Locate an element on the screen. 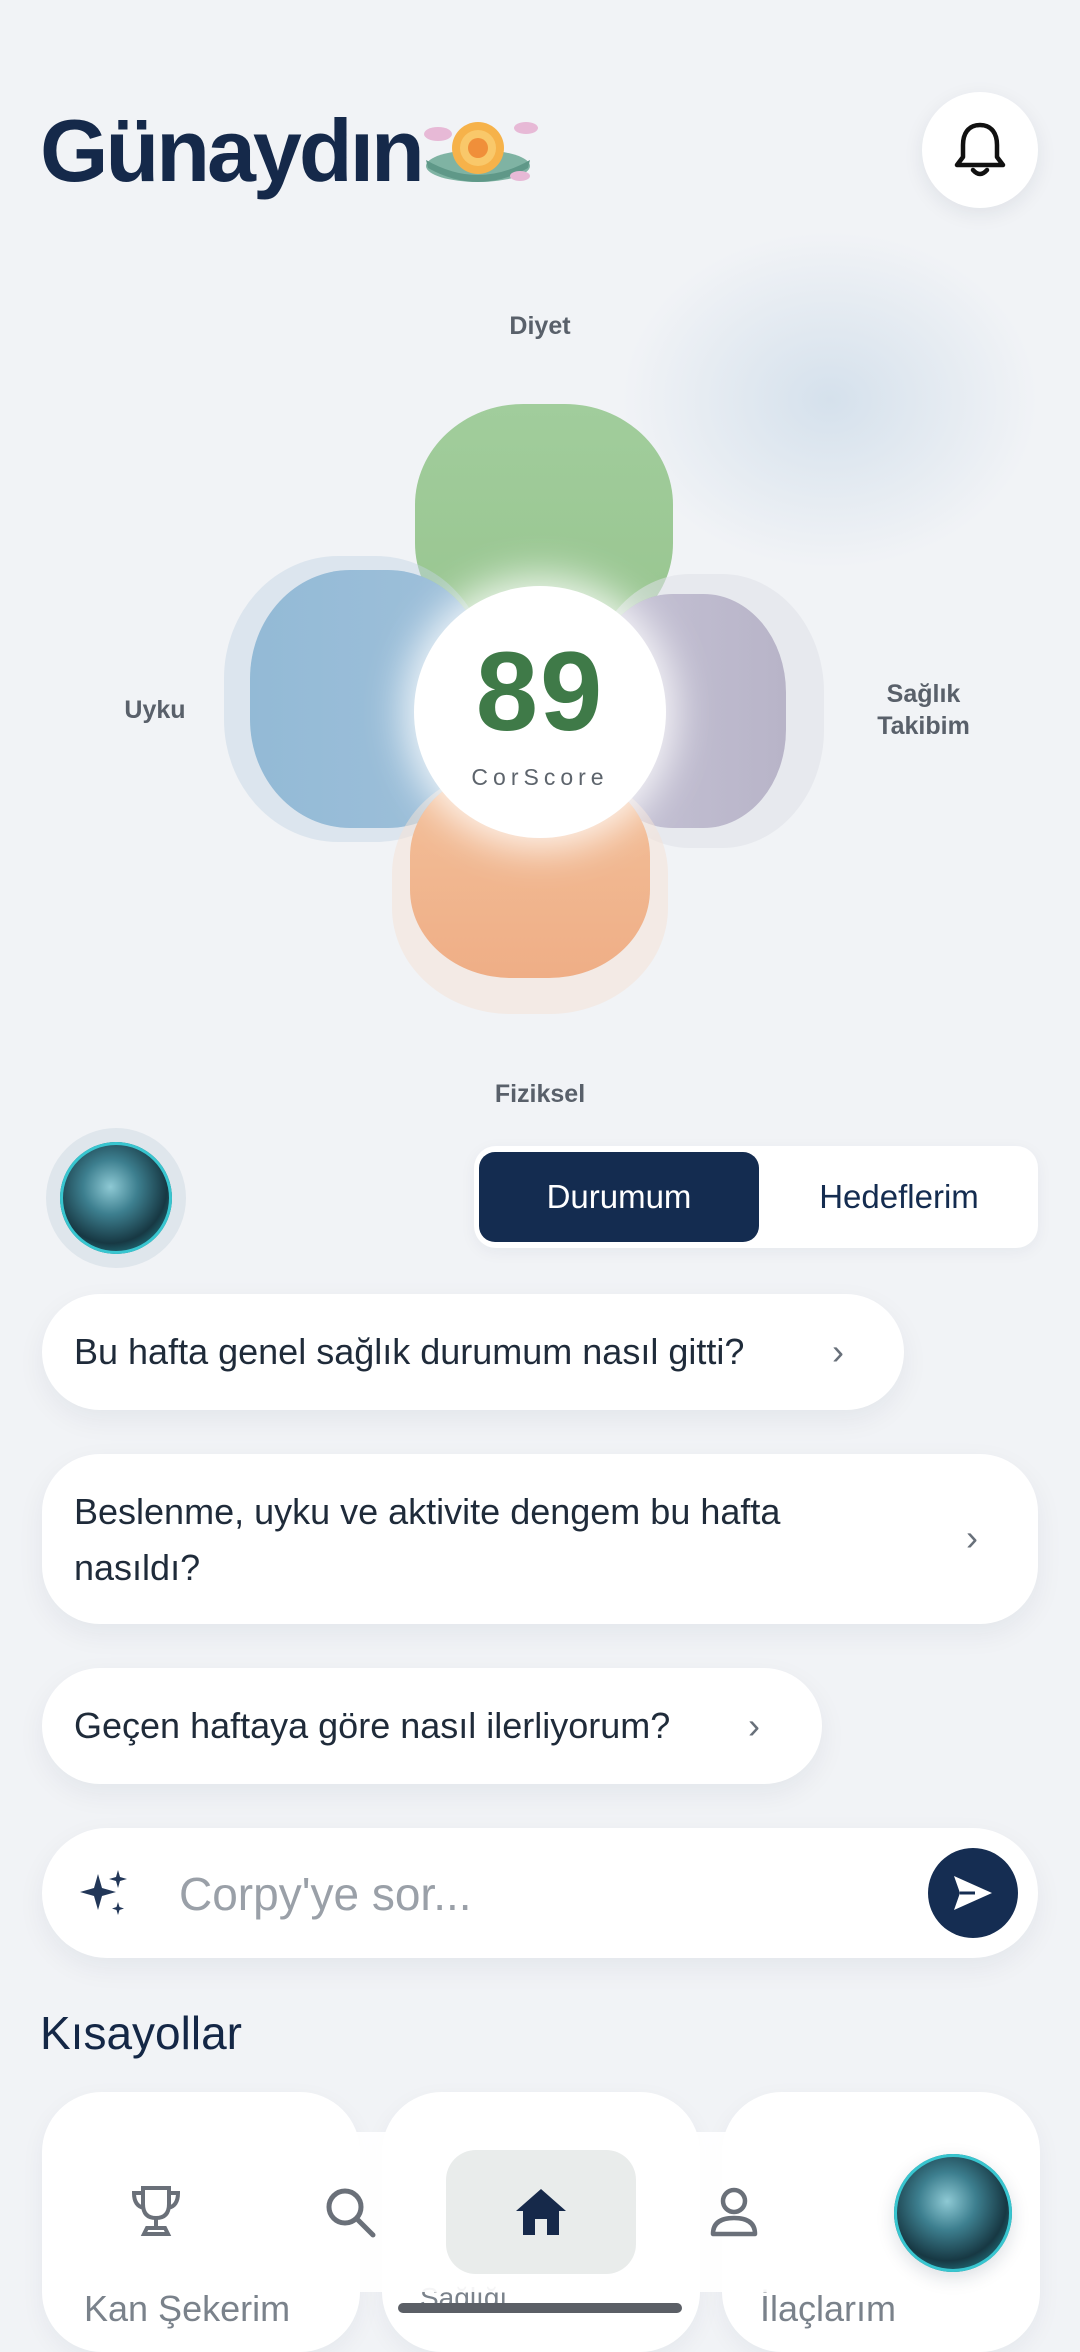 The width and height of the screenshot is (1080, 2352). trophy-icon is located at coordinates (156, 2211).